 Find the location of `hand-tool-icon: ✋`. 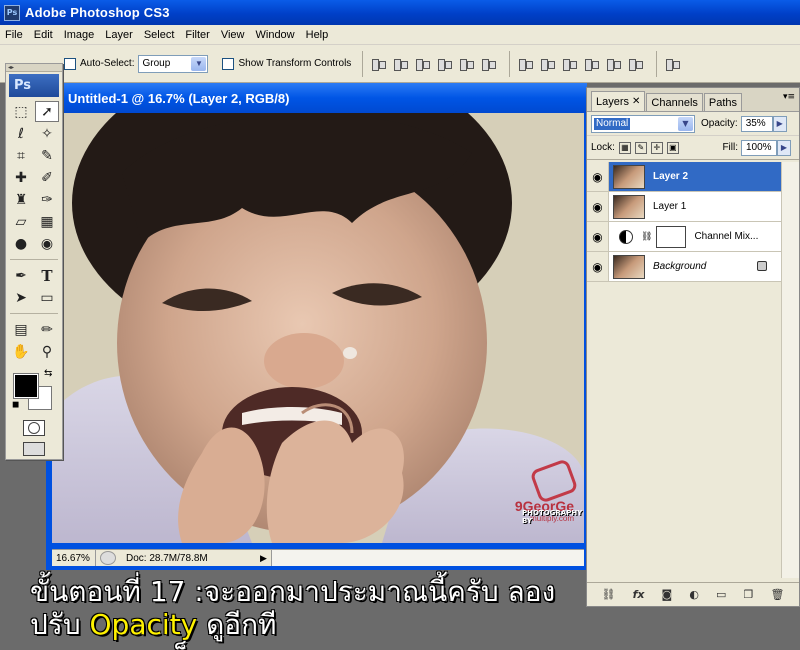

hand-tool-icon: ✋ is located at coordinates (21, 351).